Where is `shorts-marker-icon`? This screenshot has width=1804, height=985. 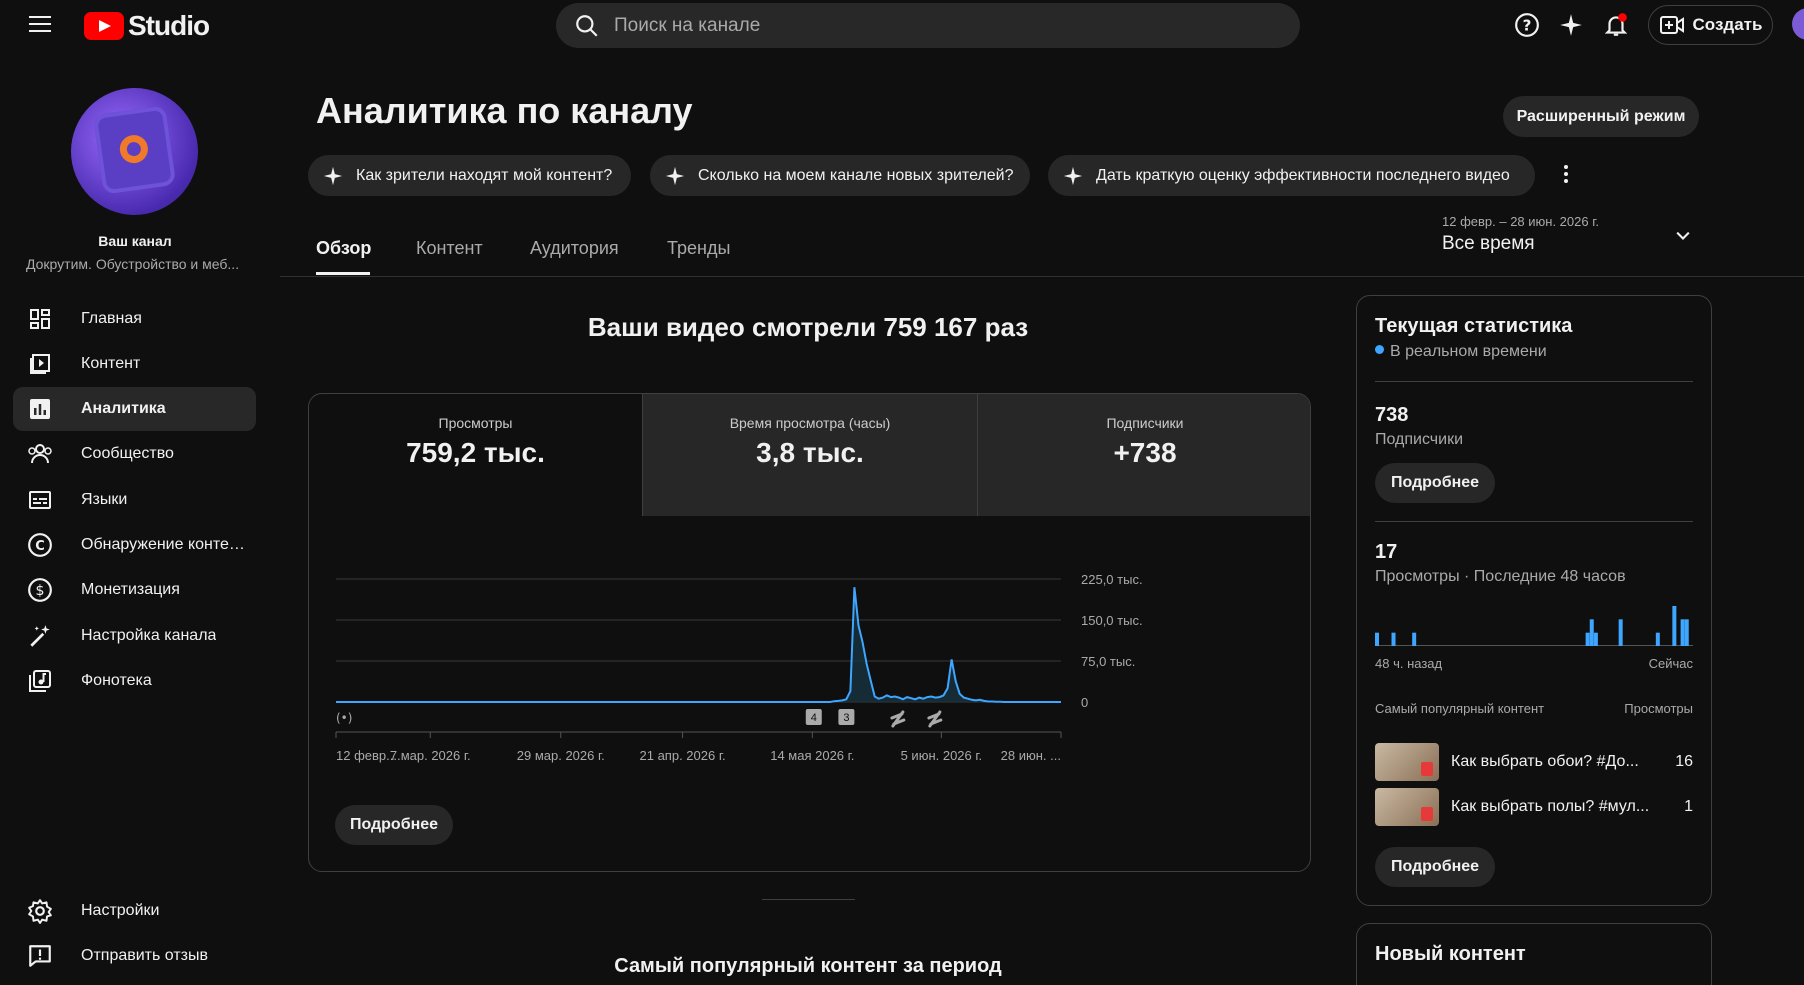
shorts-marker-icon is located at coordinates (898, 719).